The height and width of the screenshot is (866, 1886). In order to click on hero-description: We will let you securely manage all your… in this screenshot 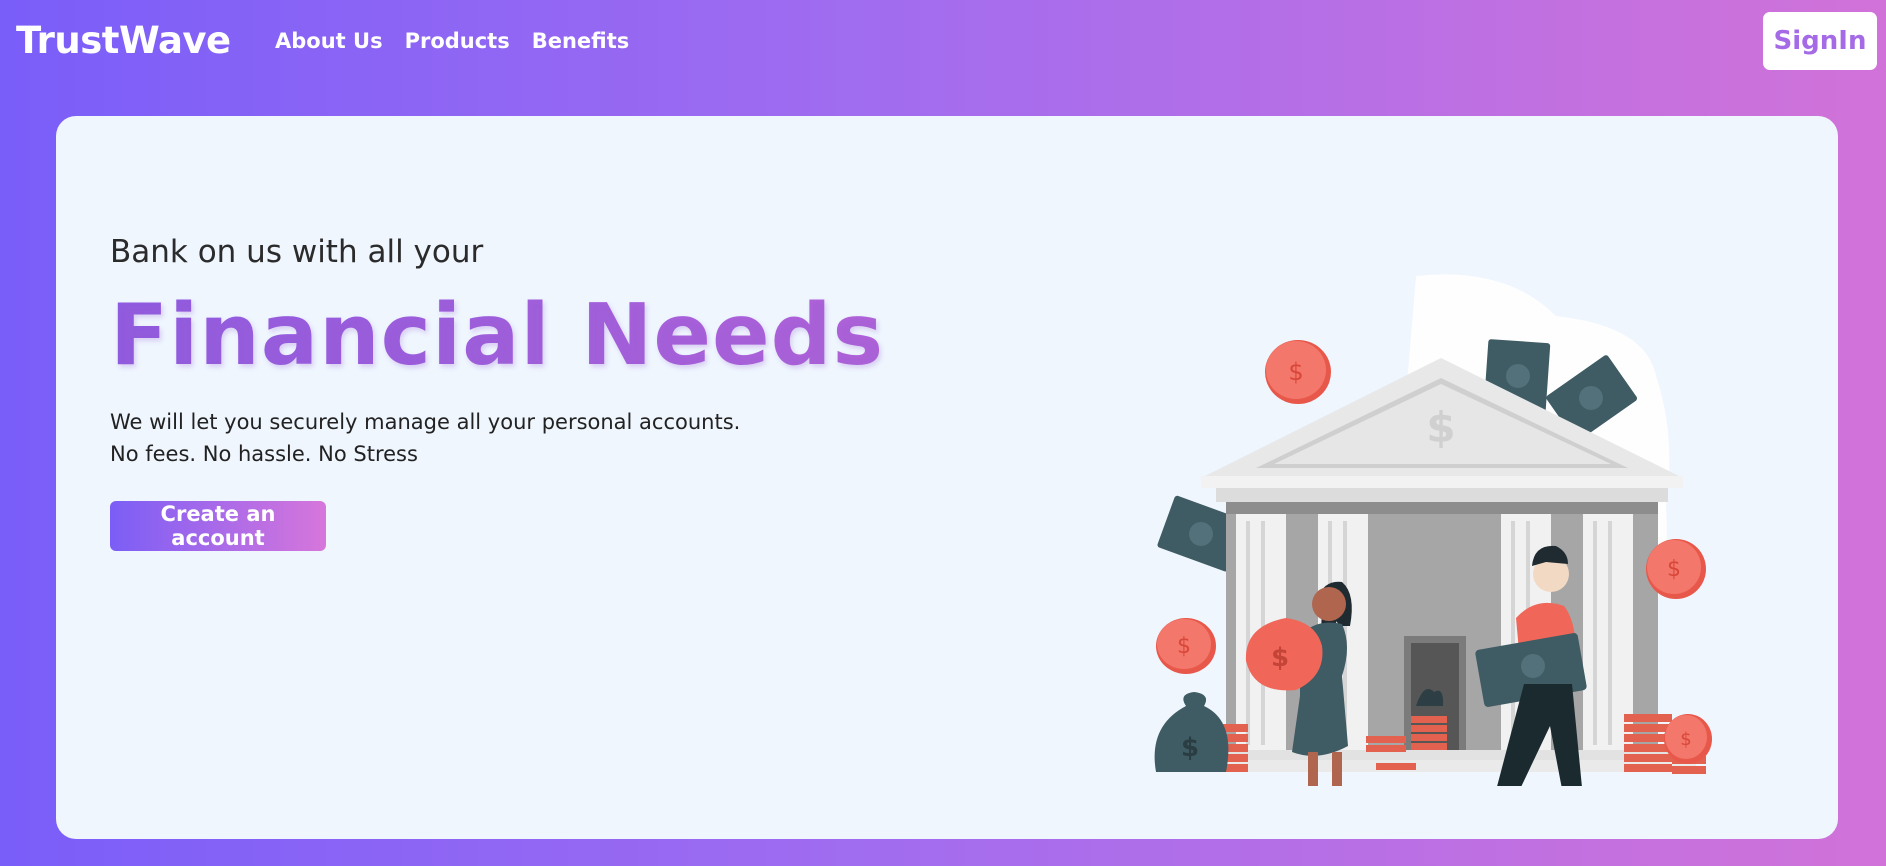, I will do `click(425, 438)`.